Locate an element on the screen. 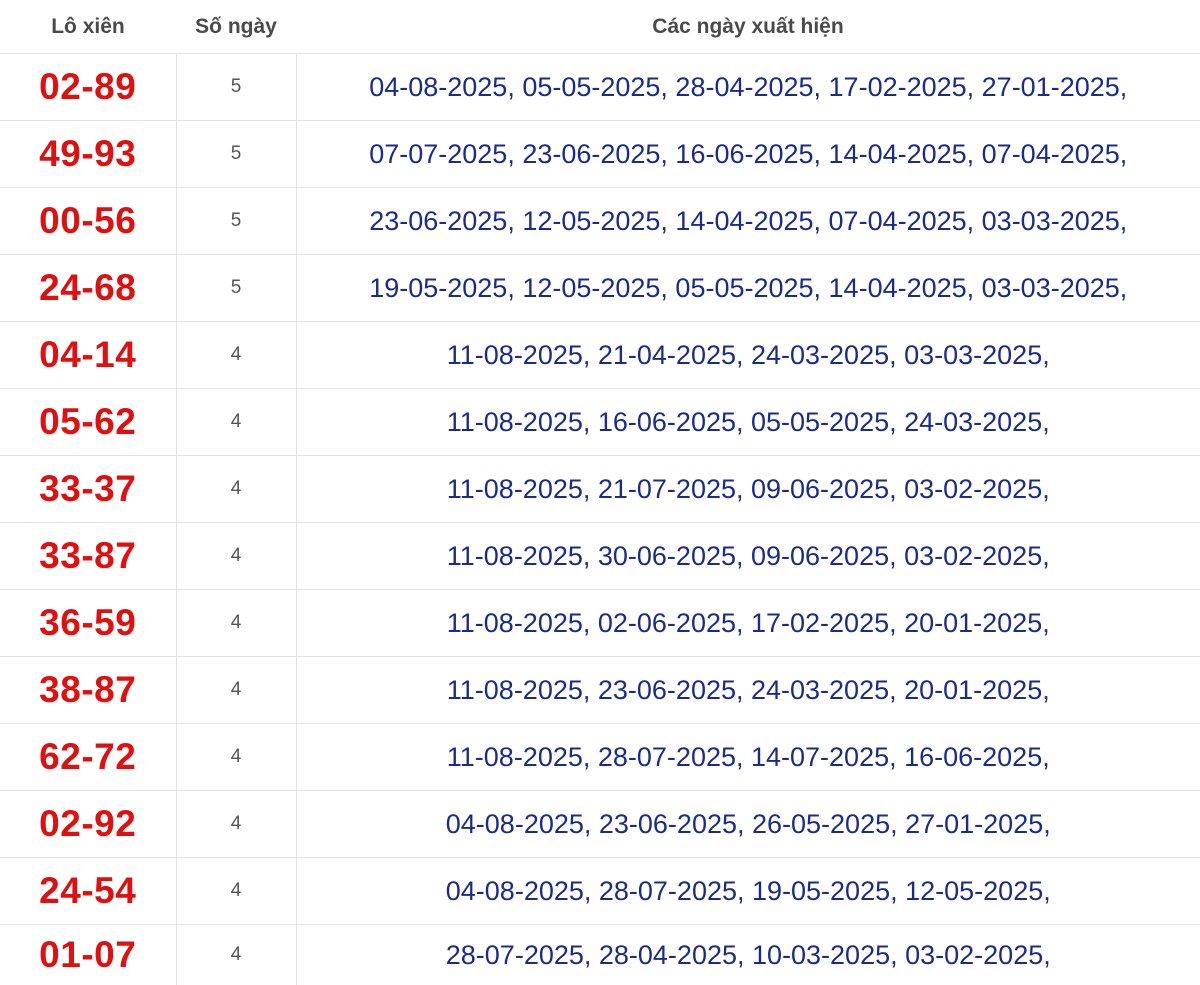 This screenshot has height=985, width=1200. header-row: Lô xiên Số ngày Các ngày xuất hiện is located at coordinates (600, 27).